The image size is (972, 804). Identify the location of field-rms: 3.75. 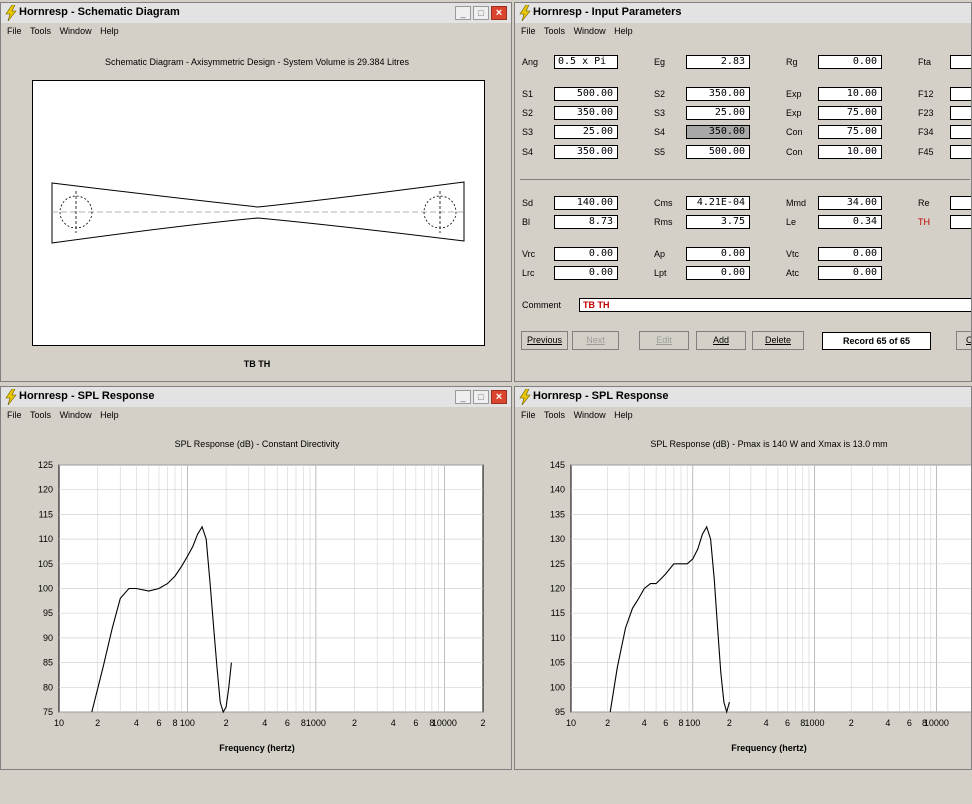
(718, 222).